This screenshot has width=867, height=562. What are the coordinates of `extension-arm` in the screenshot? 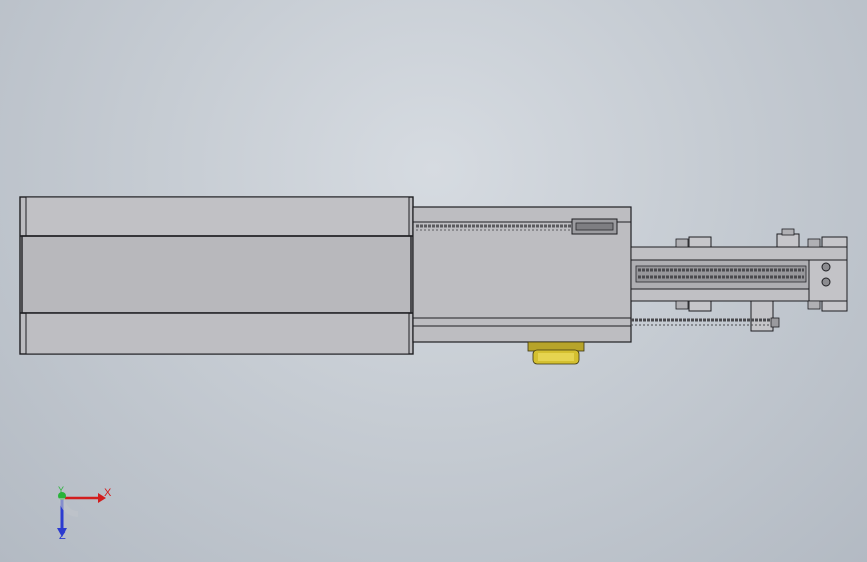 It's located at (739, 280).